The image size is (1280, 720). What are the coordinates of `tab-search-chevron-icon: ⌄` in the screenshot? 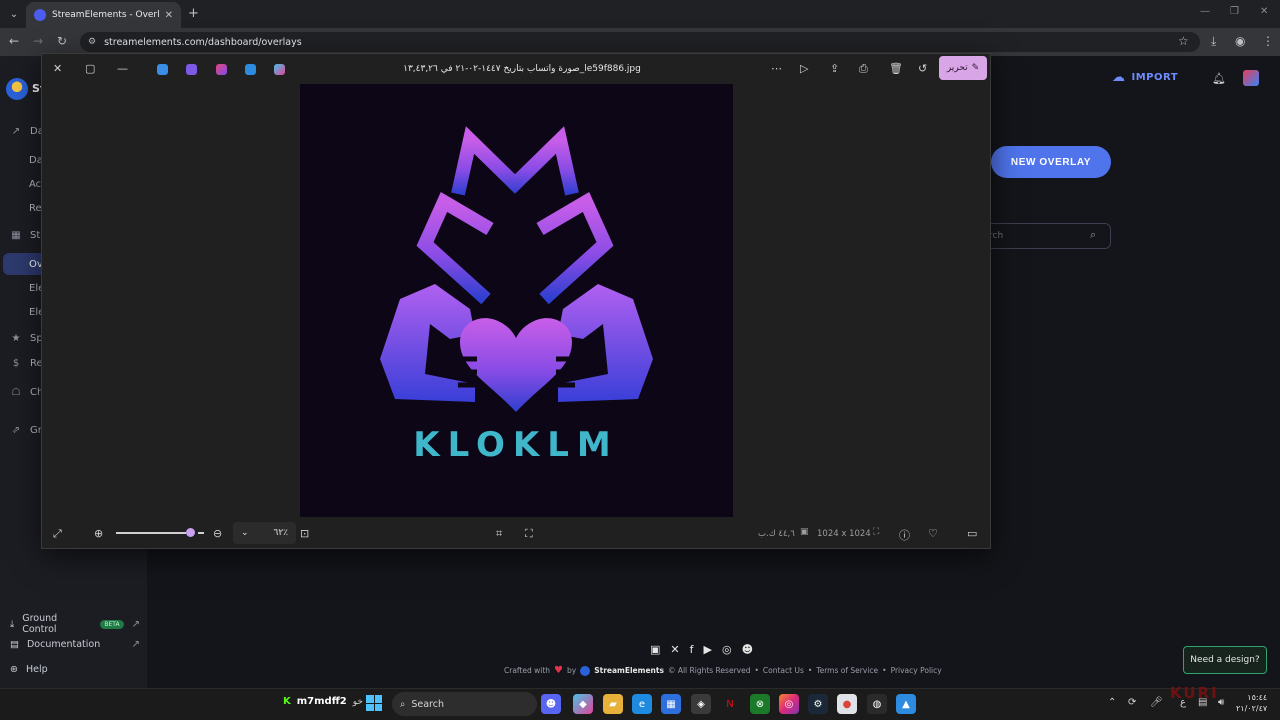 It's located at (14, 14).